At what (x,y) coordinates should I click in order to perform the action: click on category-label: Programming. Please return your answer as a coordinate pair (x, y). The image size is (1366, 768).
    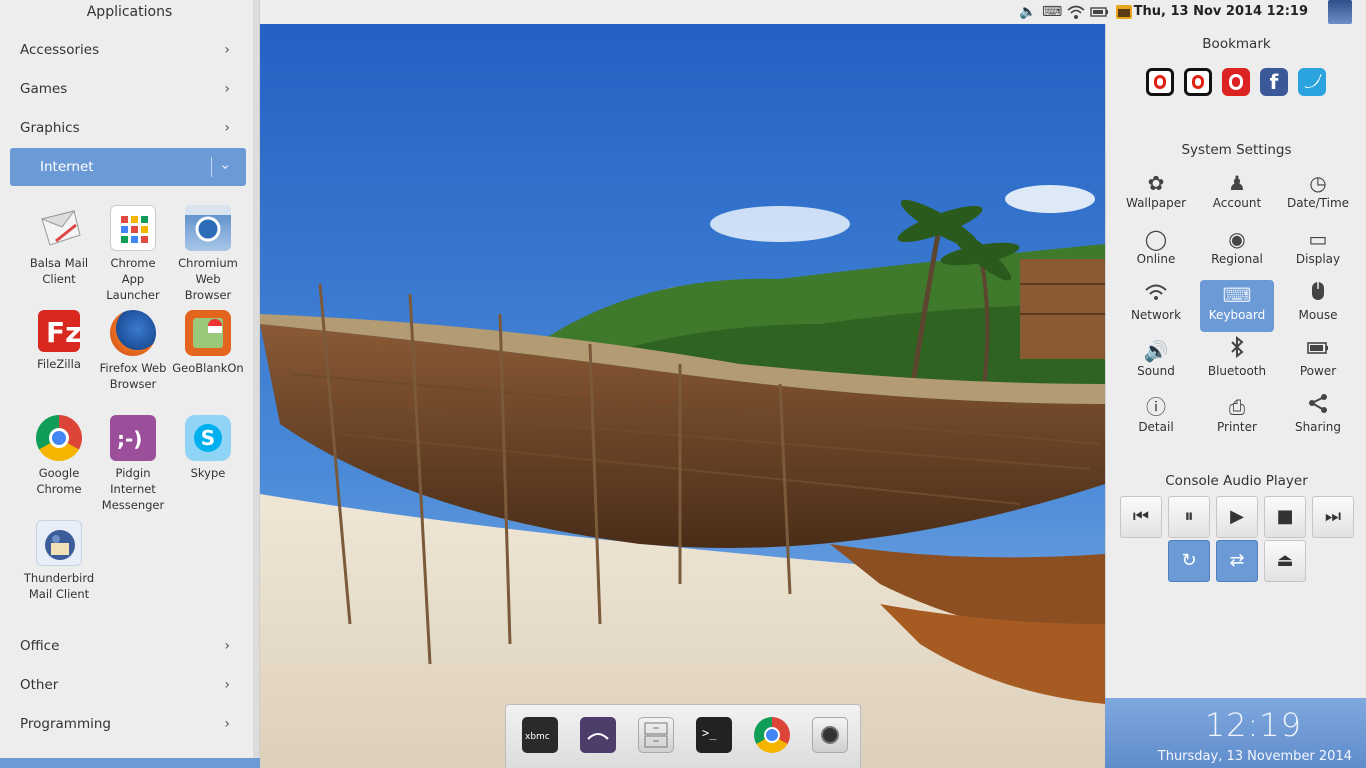
    Looking at the image, I should click on (65, 724).